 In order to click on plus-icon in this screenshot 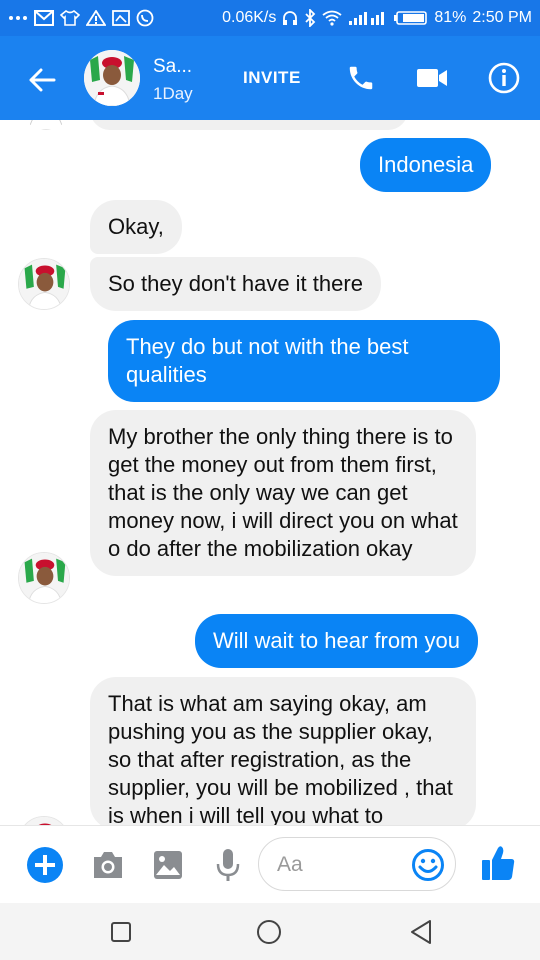, I will do `click(45, 865)`.